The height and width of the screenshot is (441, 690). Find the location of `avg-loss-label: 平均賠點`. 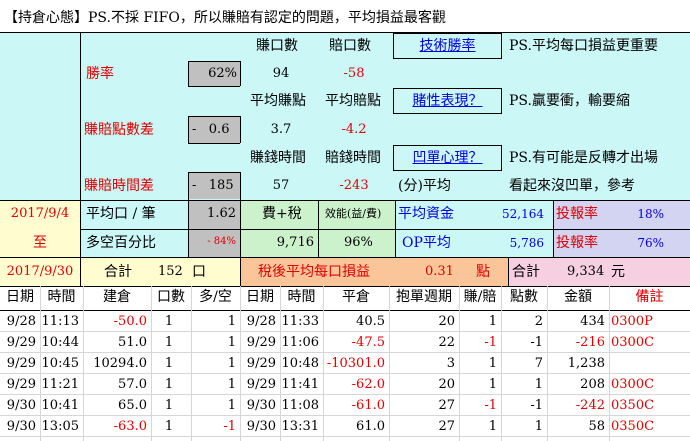

avg-loss-label: 平均賠點 is located at coordinates (353, 101).